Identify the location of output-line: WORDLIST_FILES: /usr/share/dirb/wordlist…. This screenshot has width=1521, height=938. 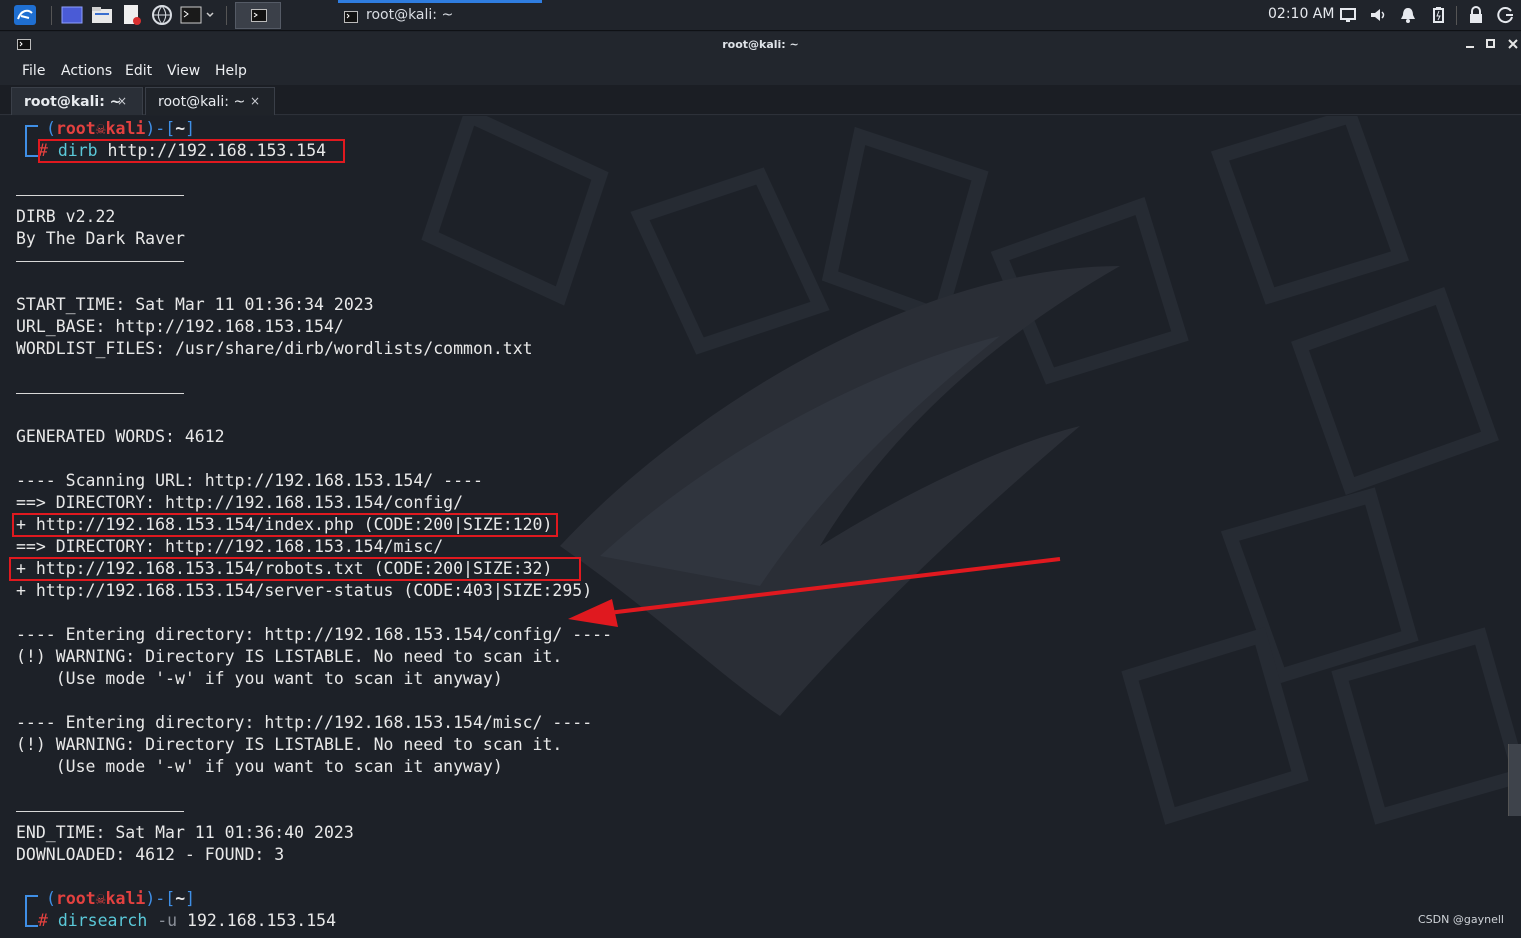
(274, 348).